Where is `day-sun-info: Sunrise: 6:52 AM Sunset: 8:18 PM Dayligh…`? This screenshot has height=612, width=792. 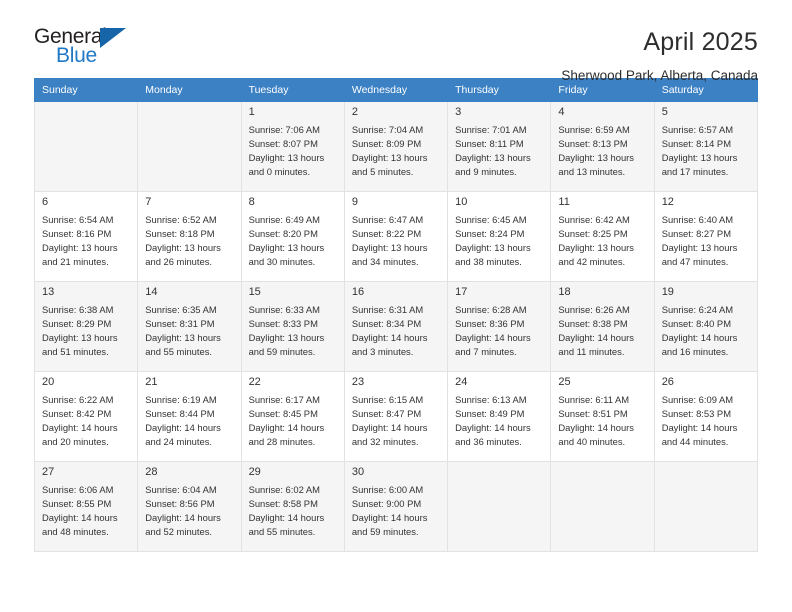
day-sun-info: Sunrise: 6:52 AM Sunset: 8:18 PM Dayligh… is located at coordinates (183, 241).